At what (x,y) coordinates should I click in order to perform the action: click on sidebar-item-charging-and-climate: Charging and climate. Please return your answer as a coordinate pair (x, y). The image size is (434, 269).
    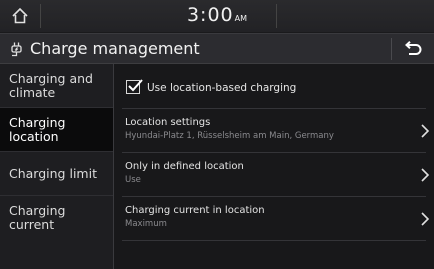
    Looking at the image, I should click on (56, 85).